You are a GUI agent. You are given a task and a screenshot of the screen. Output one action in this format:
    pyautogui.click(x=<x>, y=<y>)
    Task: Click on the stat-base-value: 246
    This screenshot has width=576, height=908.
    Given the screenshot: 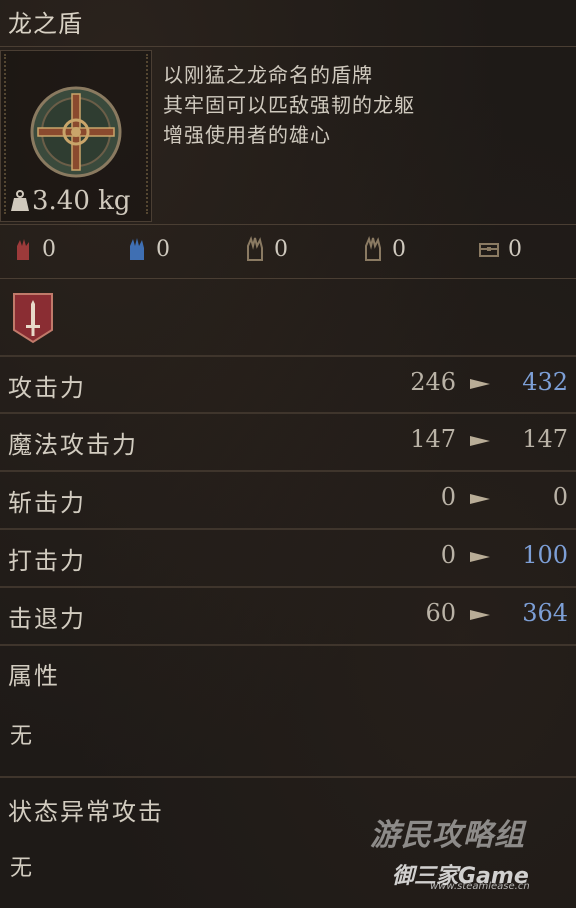 What is the action you would take?
    pyautogui.click(x=433, y=382)
    